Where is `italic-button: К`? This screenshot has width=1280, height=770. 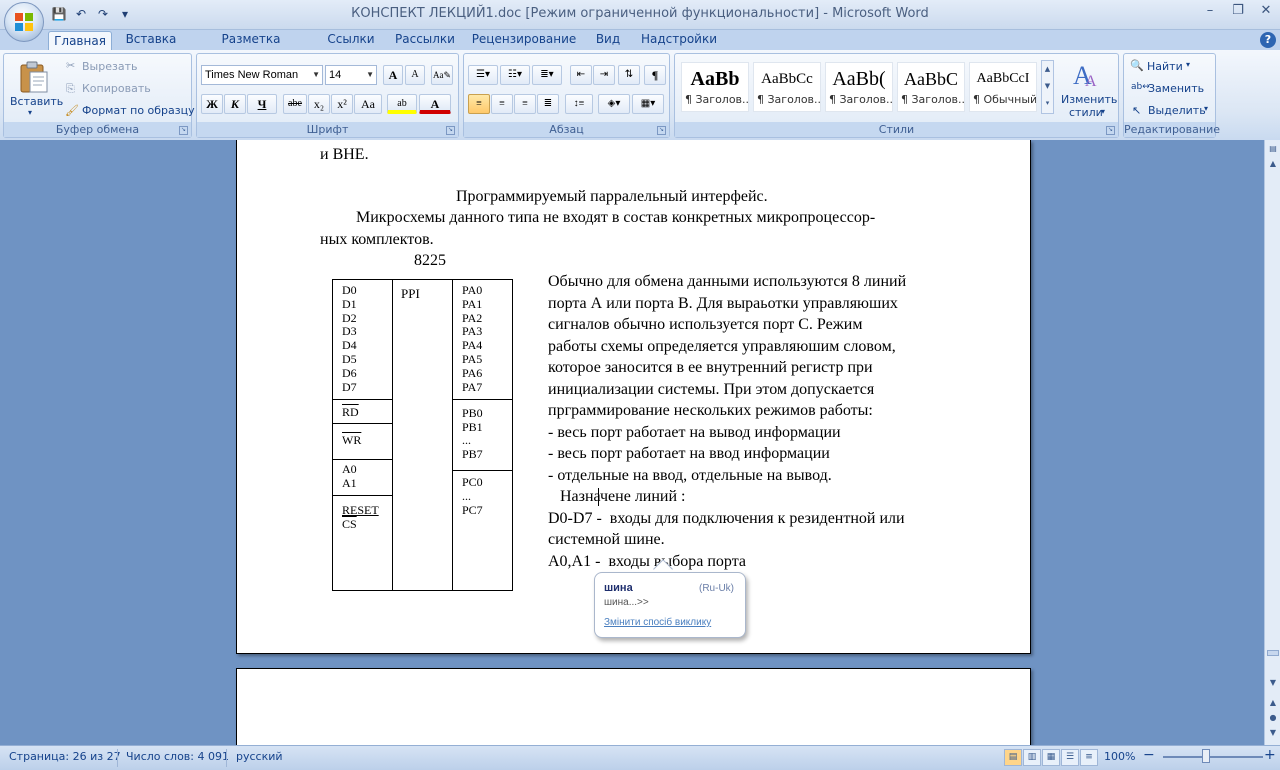 italic-button: К is located at coordinates (235, 104).